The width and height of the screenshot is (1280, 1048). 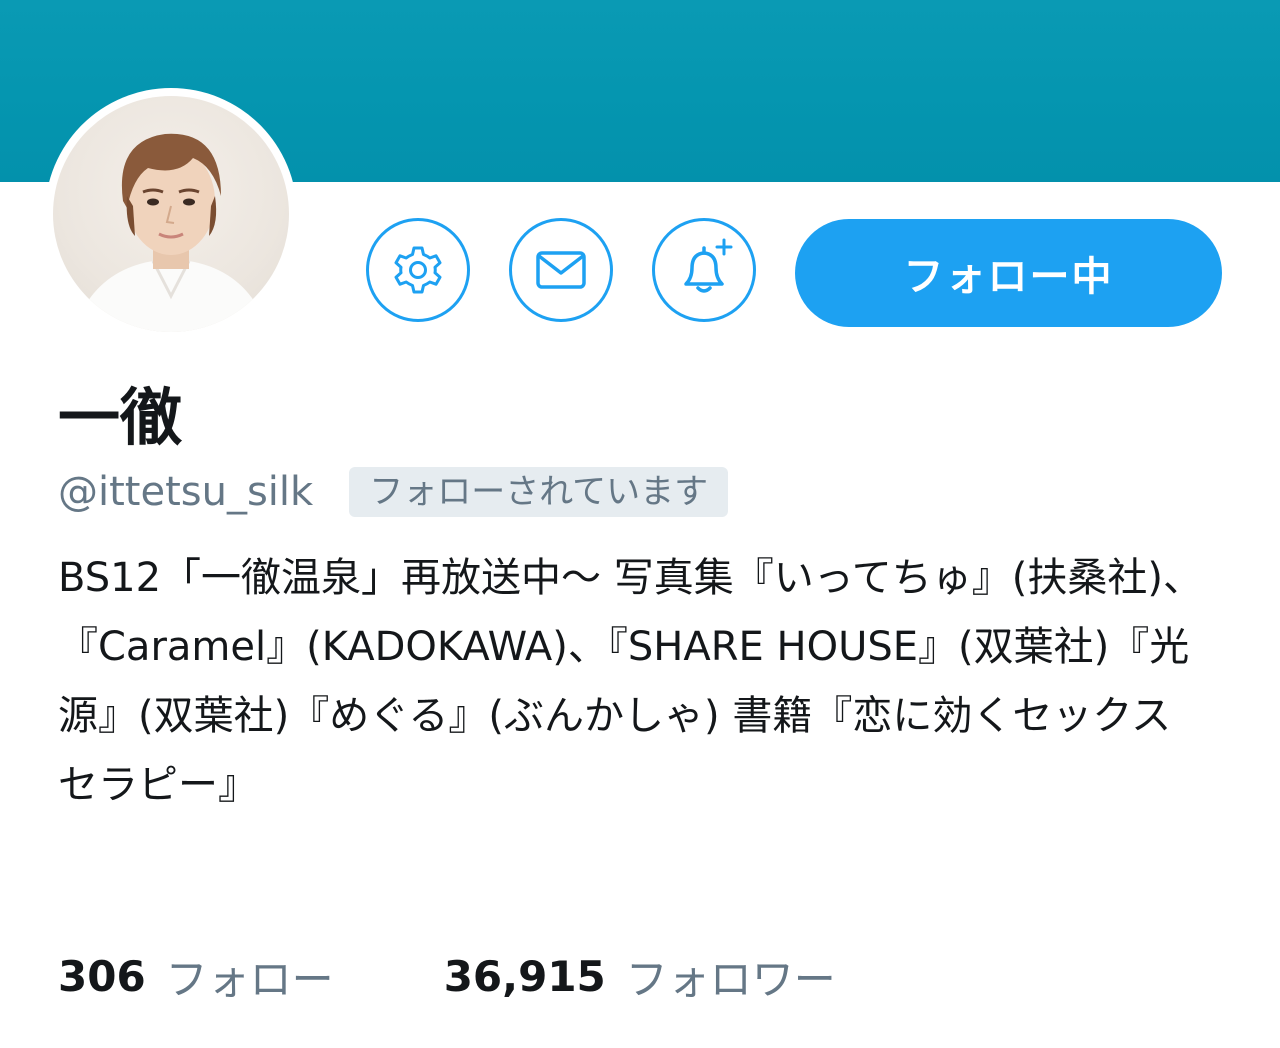 I want to click on avatar-frame, so click(x=171, y=214).